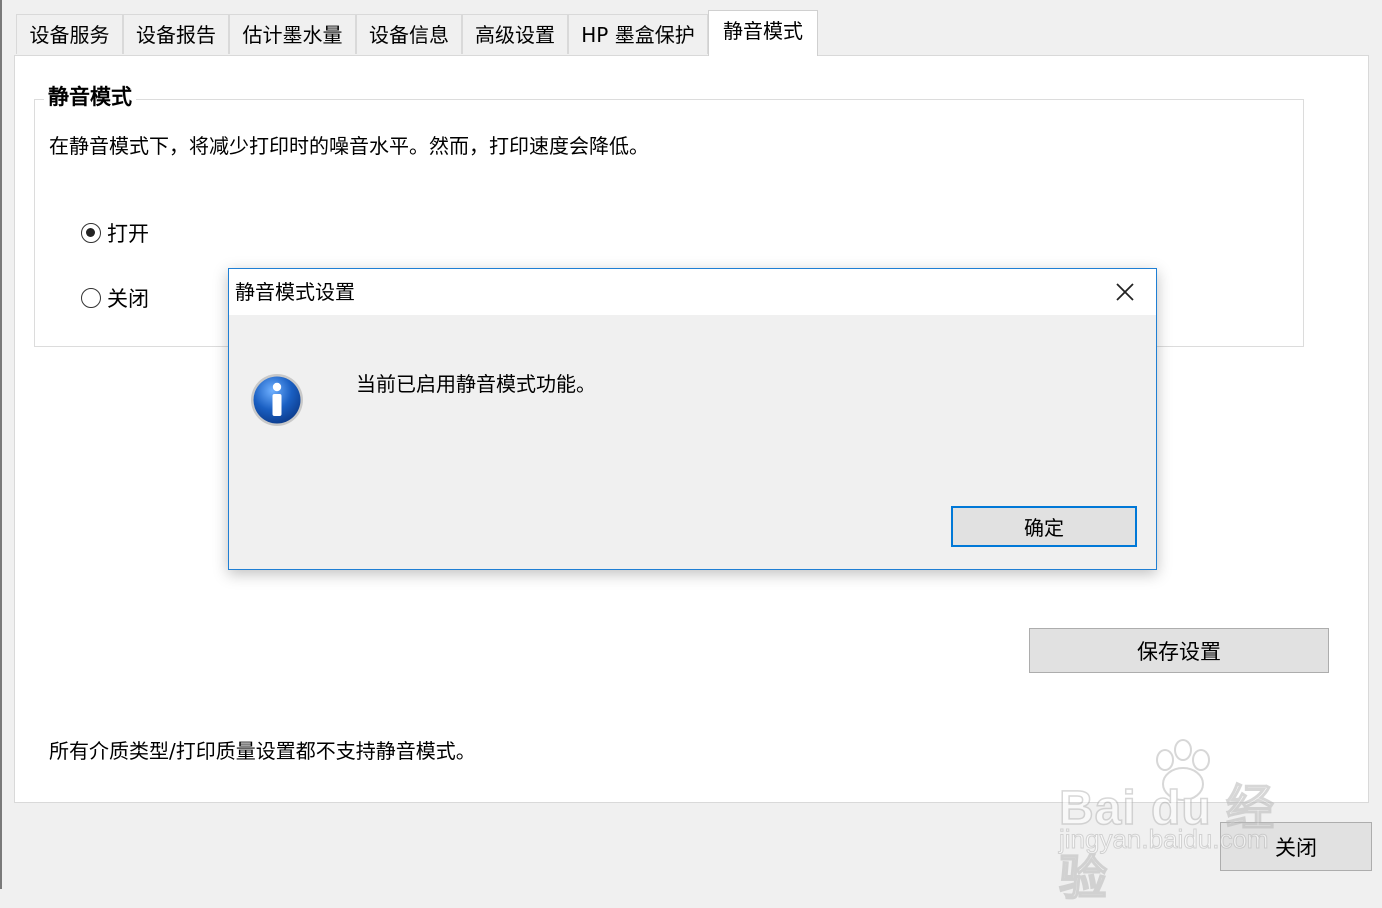 The image size is (1382, 908). What do you see at coordinates (1179, 650) in the screenshot?
I see `save-settings-button: 保存设置` at bounding box center [1179, 650].